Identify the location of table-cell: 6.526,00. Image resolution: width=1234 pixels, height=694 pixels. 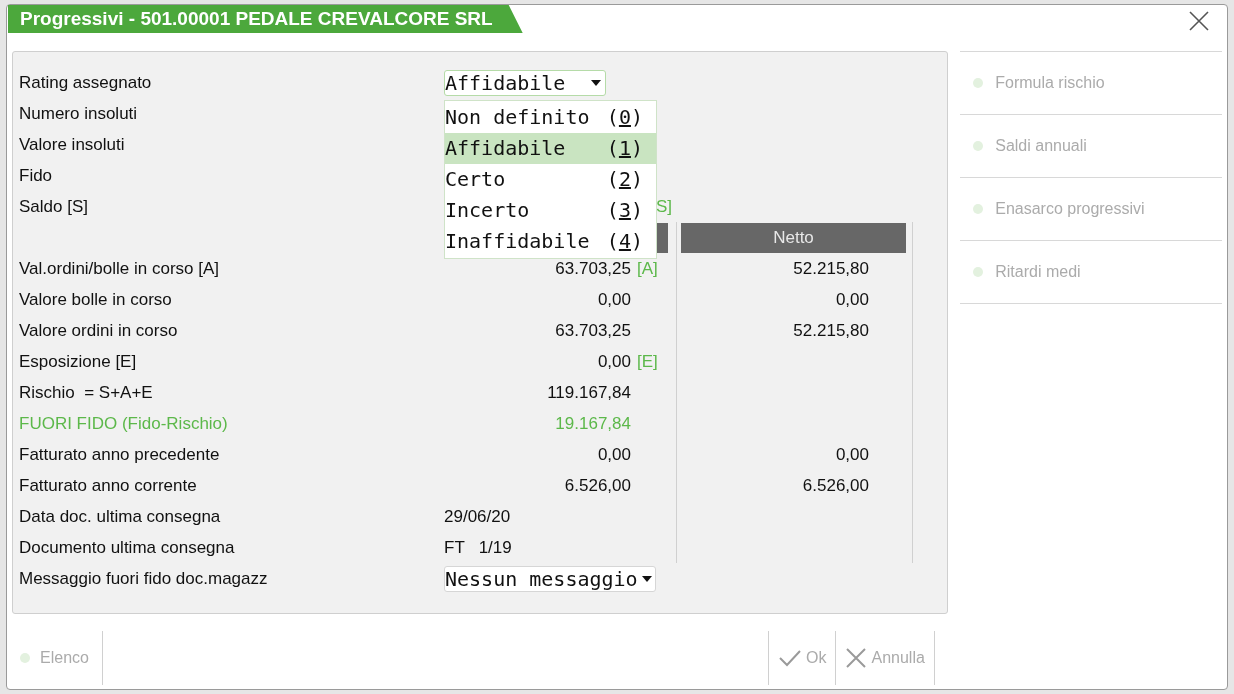
(794, 485).